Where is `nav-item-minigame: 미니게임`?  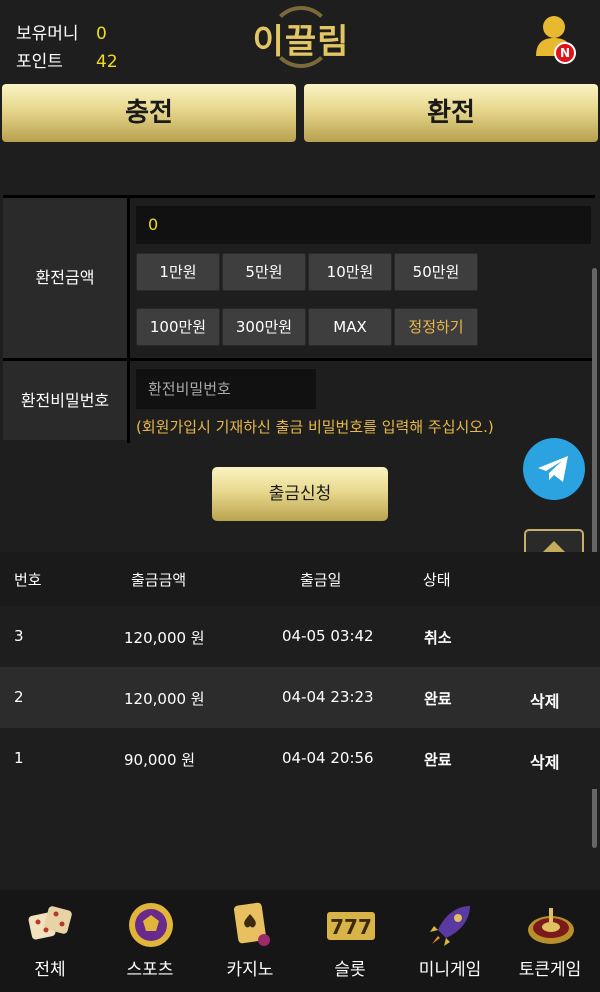 nav-item-minigame: 미니게임 is located at coordinates (450, 941).